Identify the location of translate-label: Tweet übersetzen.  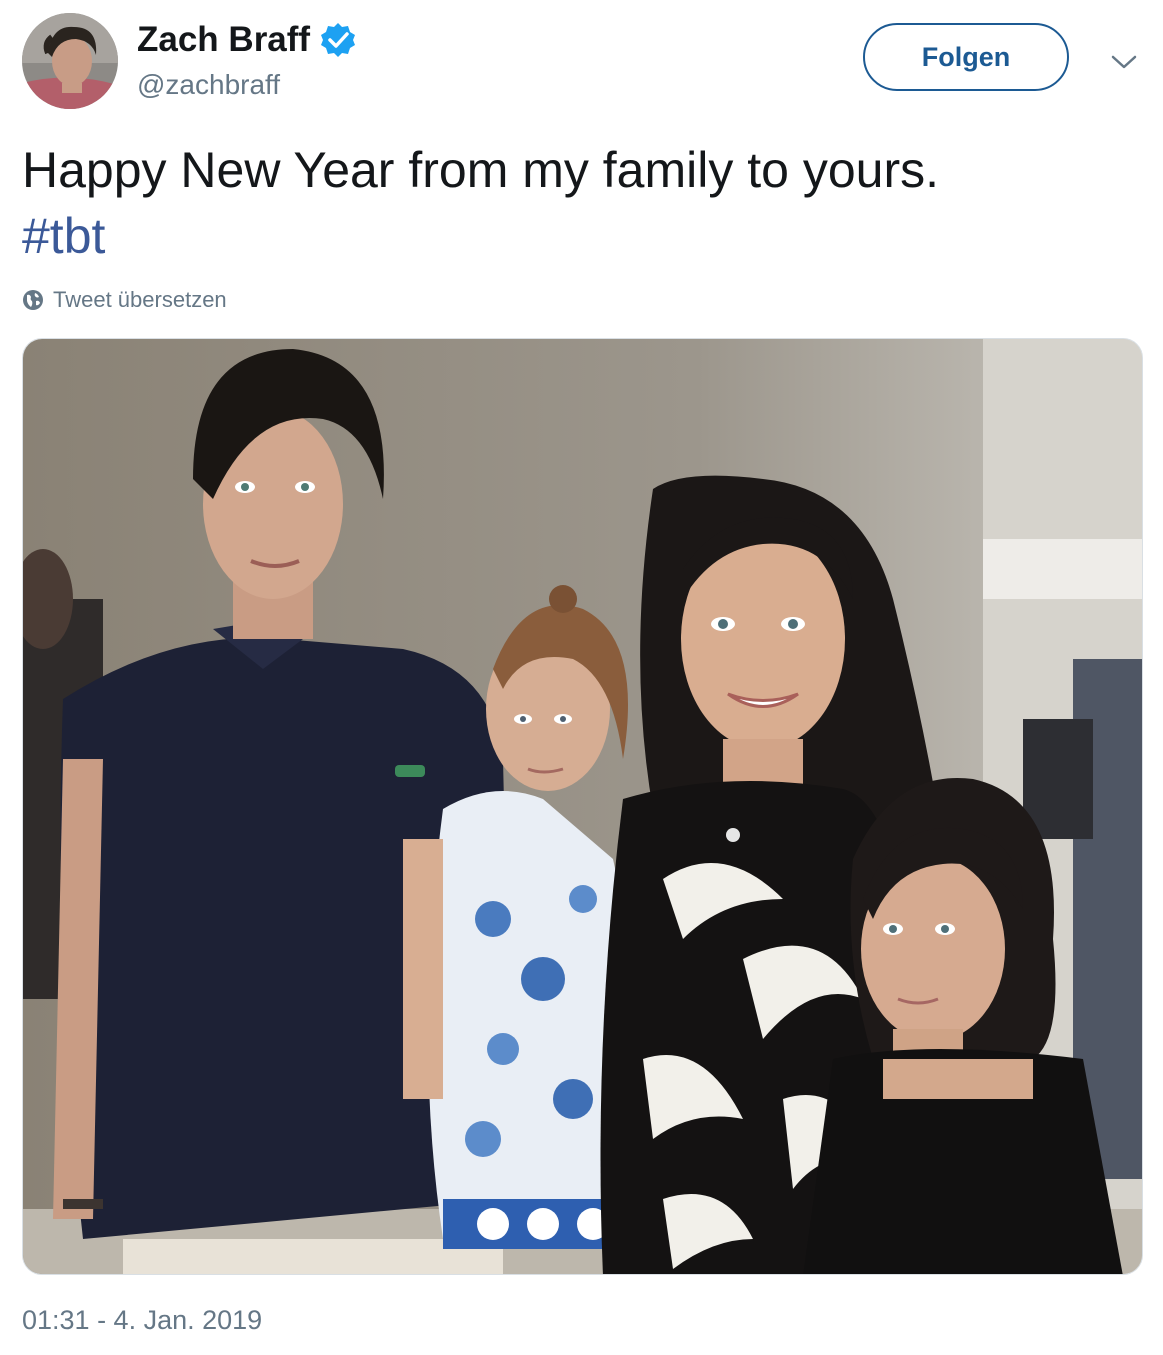
(140, 299).